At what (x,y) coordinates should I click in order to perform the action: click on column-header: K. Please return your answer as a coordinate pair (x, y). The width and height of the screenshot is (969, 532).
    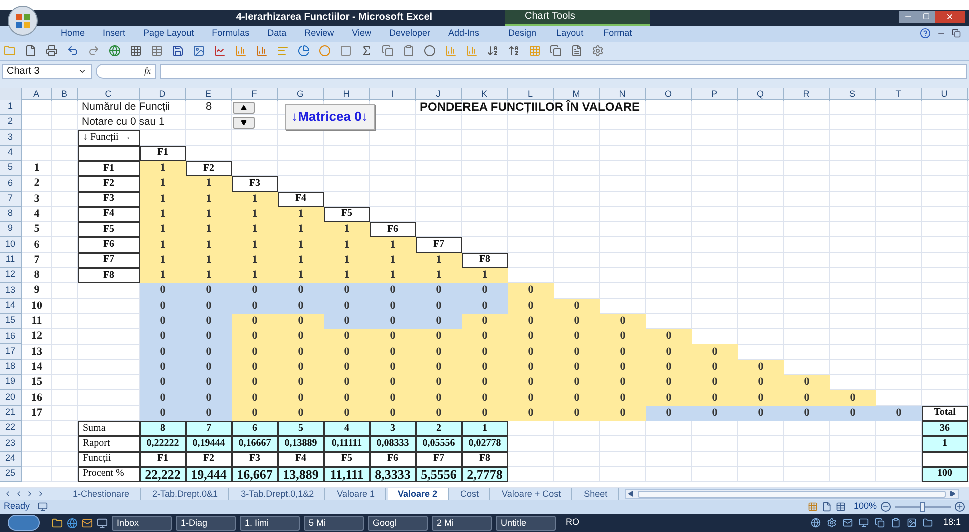
    Looking at the image, I should click on (485, 95).